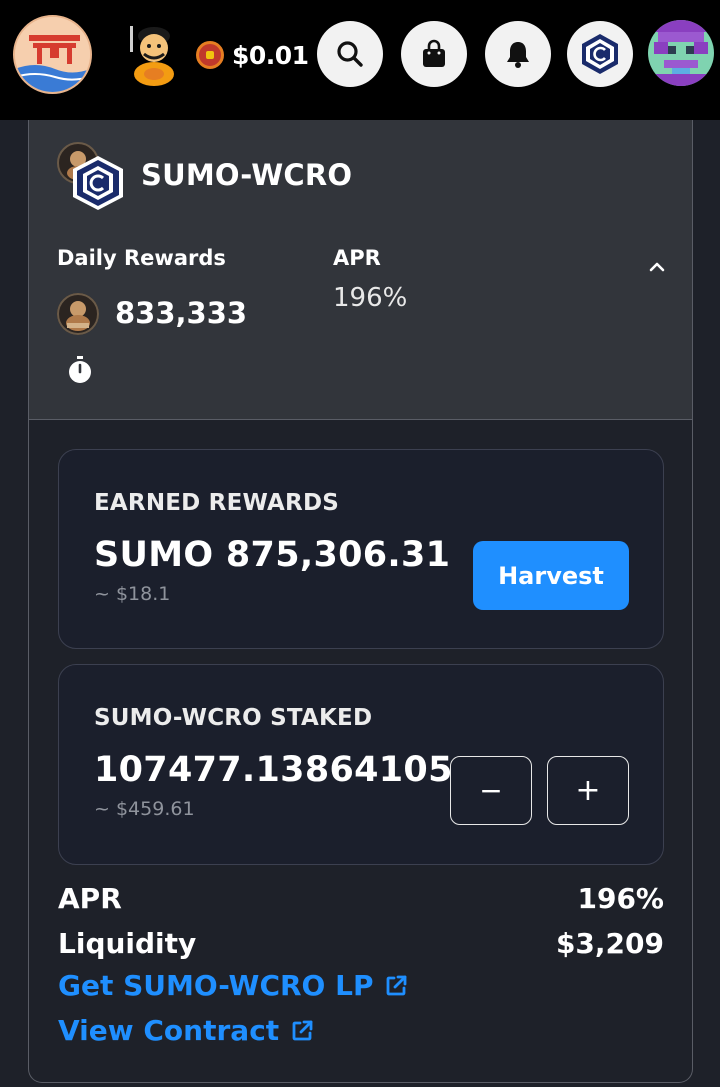 The height and width of the screenshot is (1087, 720). What do you see at coordinates (127, 943) in the screenshot?
I see `stat-label: Liquidity` at bounding box center [127, 943].